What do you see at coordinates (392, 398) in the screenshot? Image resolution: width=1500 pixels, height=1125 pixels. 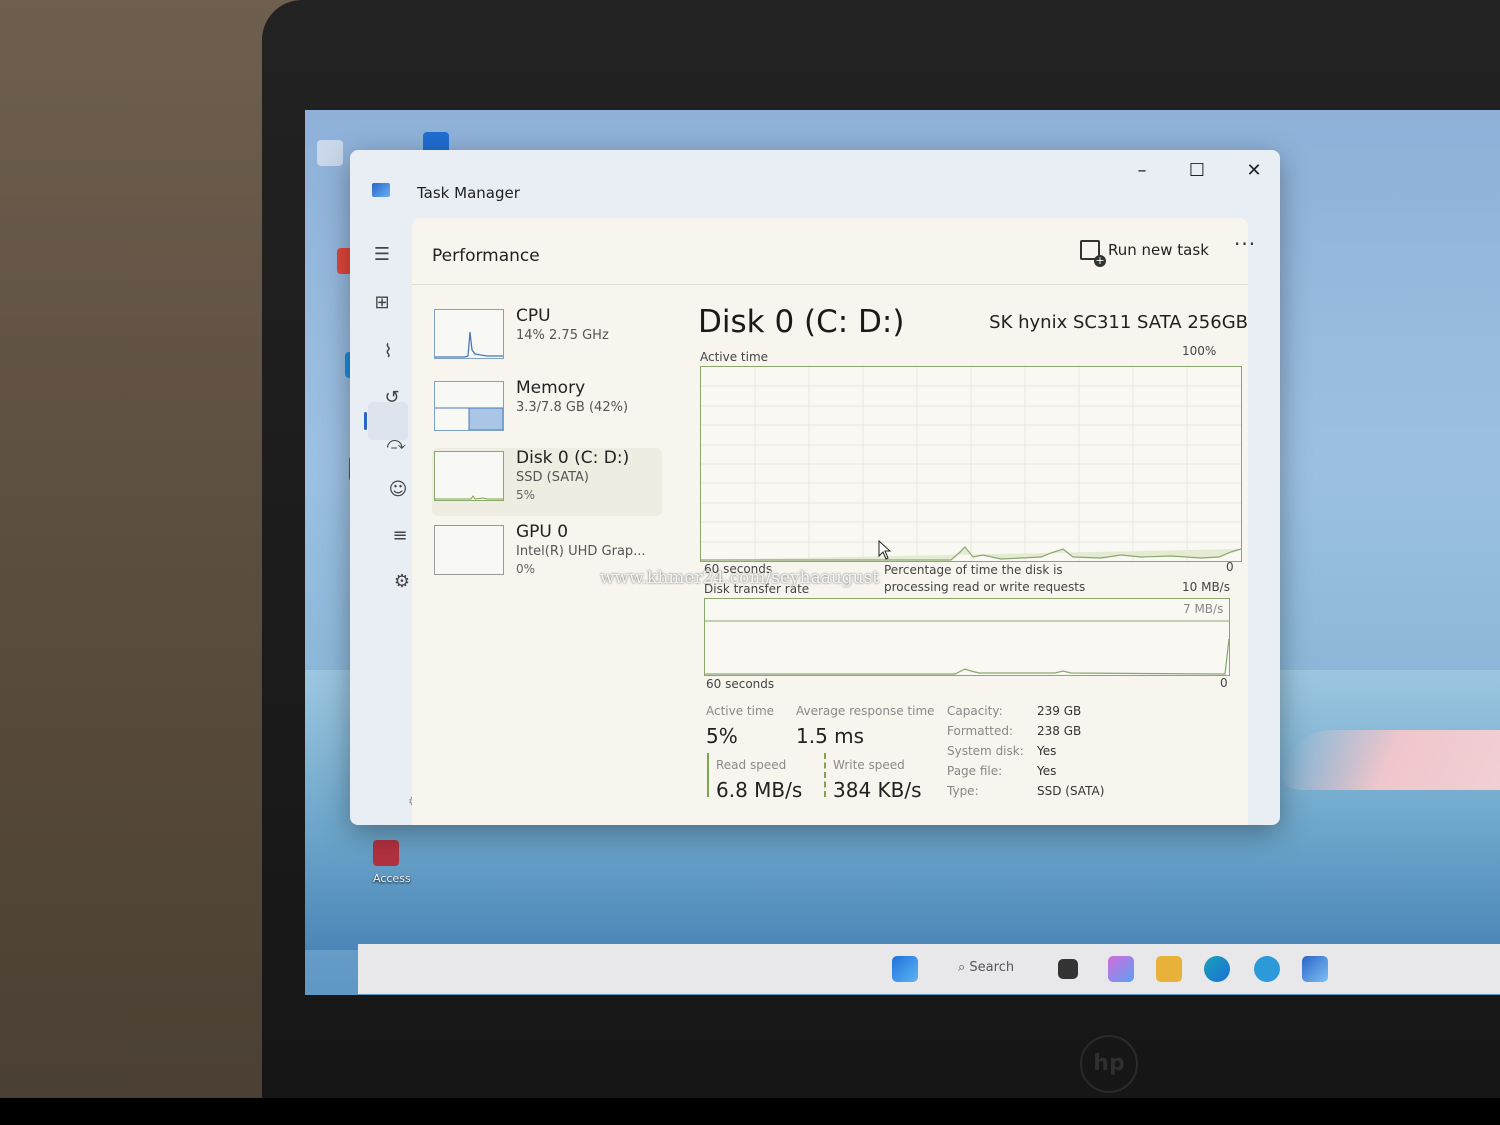 I see `app-history-icon: ↺` at bounding box center [392, 398].